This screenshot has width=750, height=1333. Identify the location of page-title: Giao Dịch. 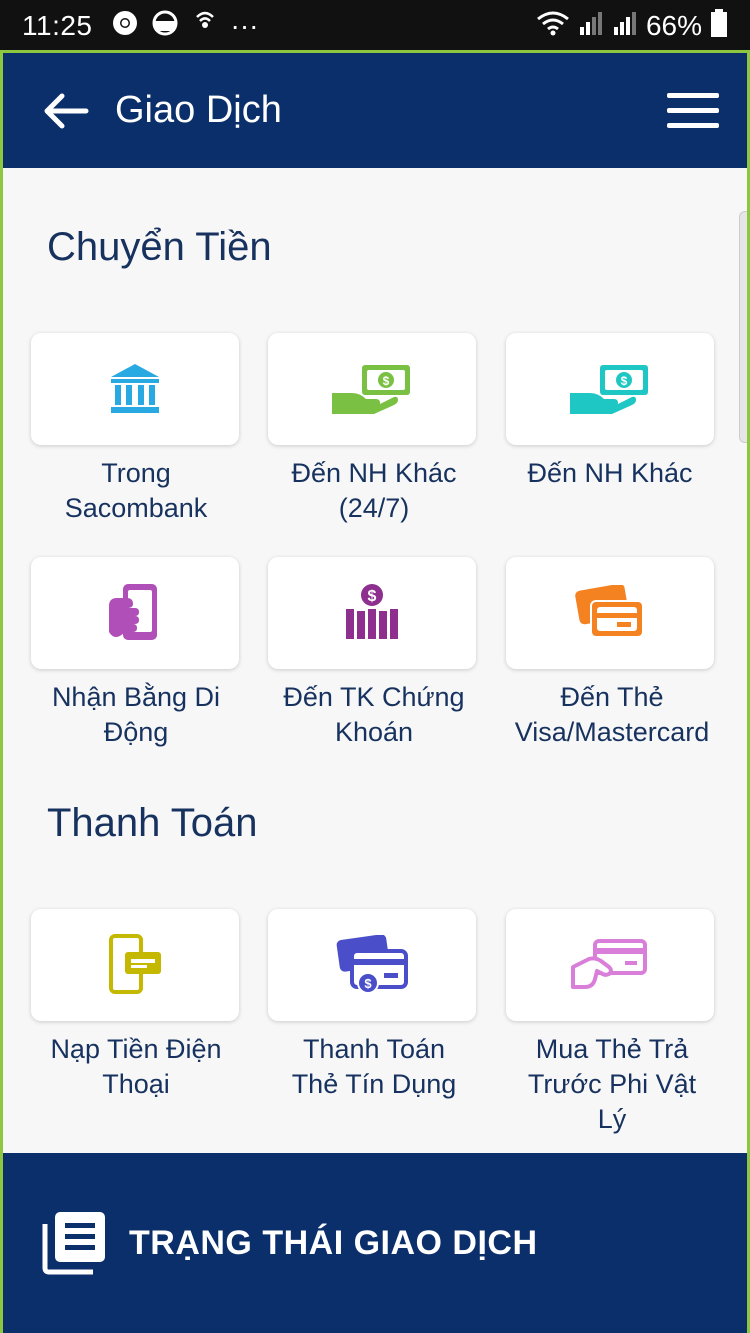
(198, 110).